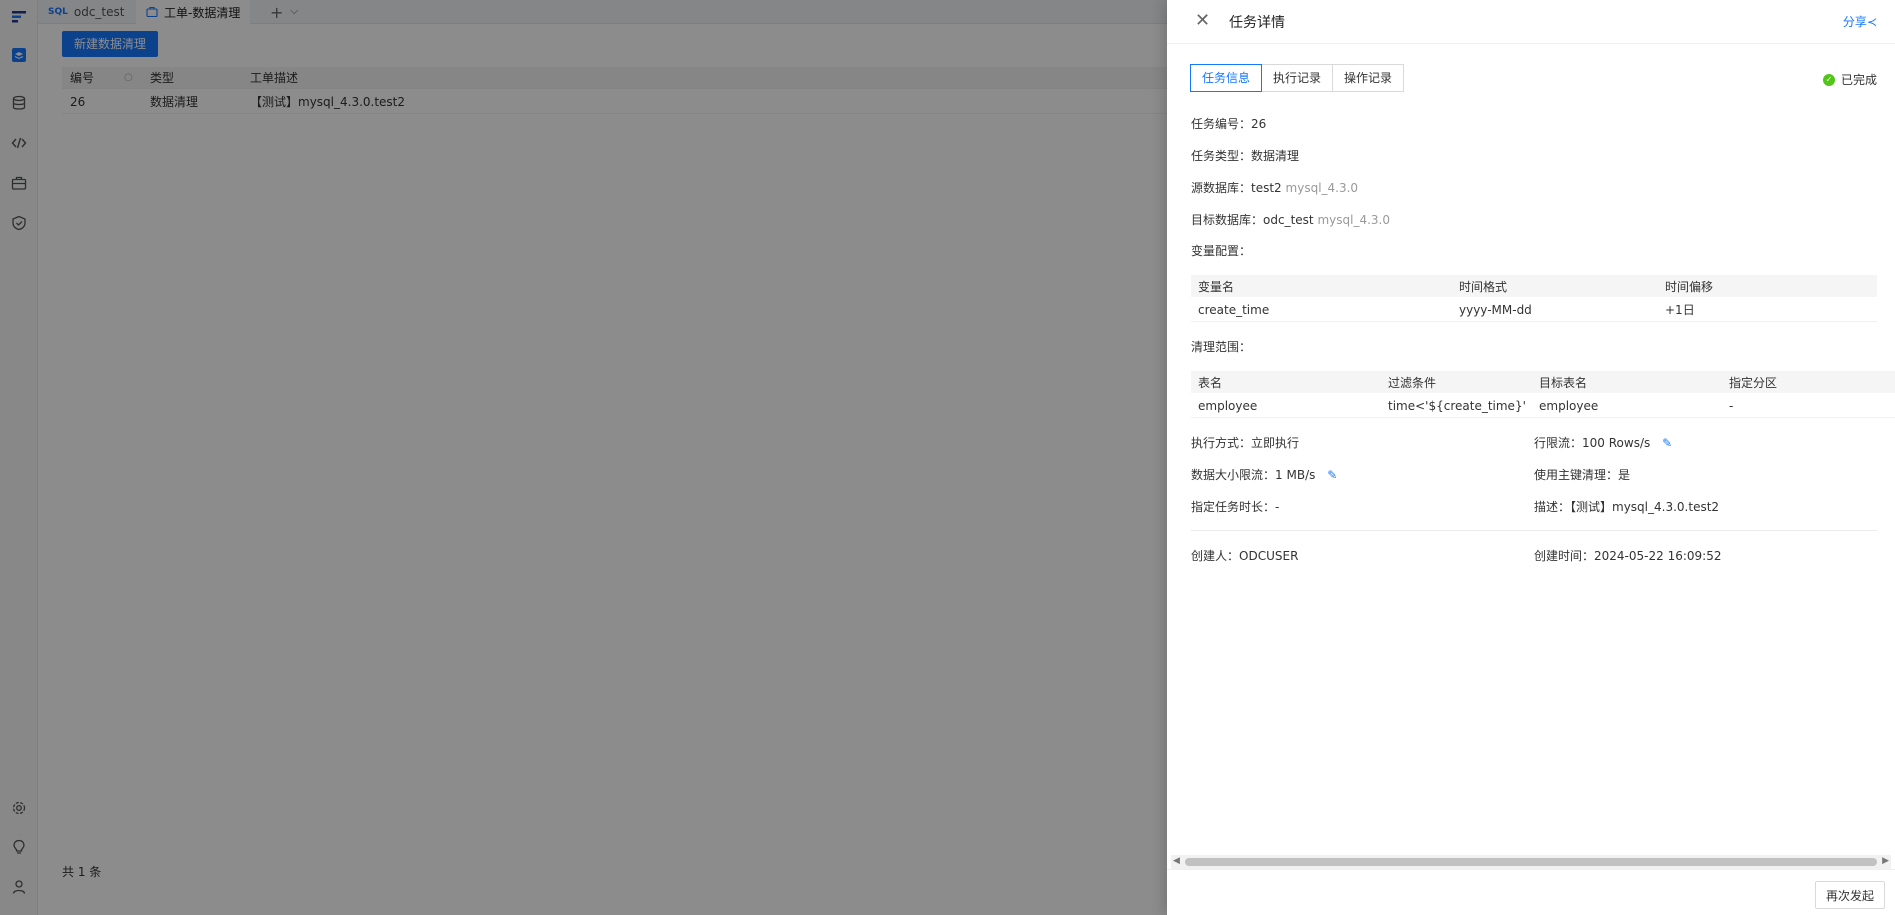 The image size is (1895, 915). I want to click on tab-execution-records: 执行记录, so click(1297, 78).